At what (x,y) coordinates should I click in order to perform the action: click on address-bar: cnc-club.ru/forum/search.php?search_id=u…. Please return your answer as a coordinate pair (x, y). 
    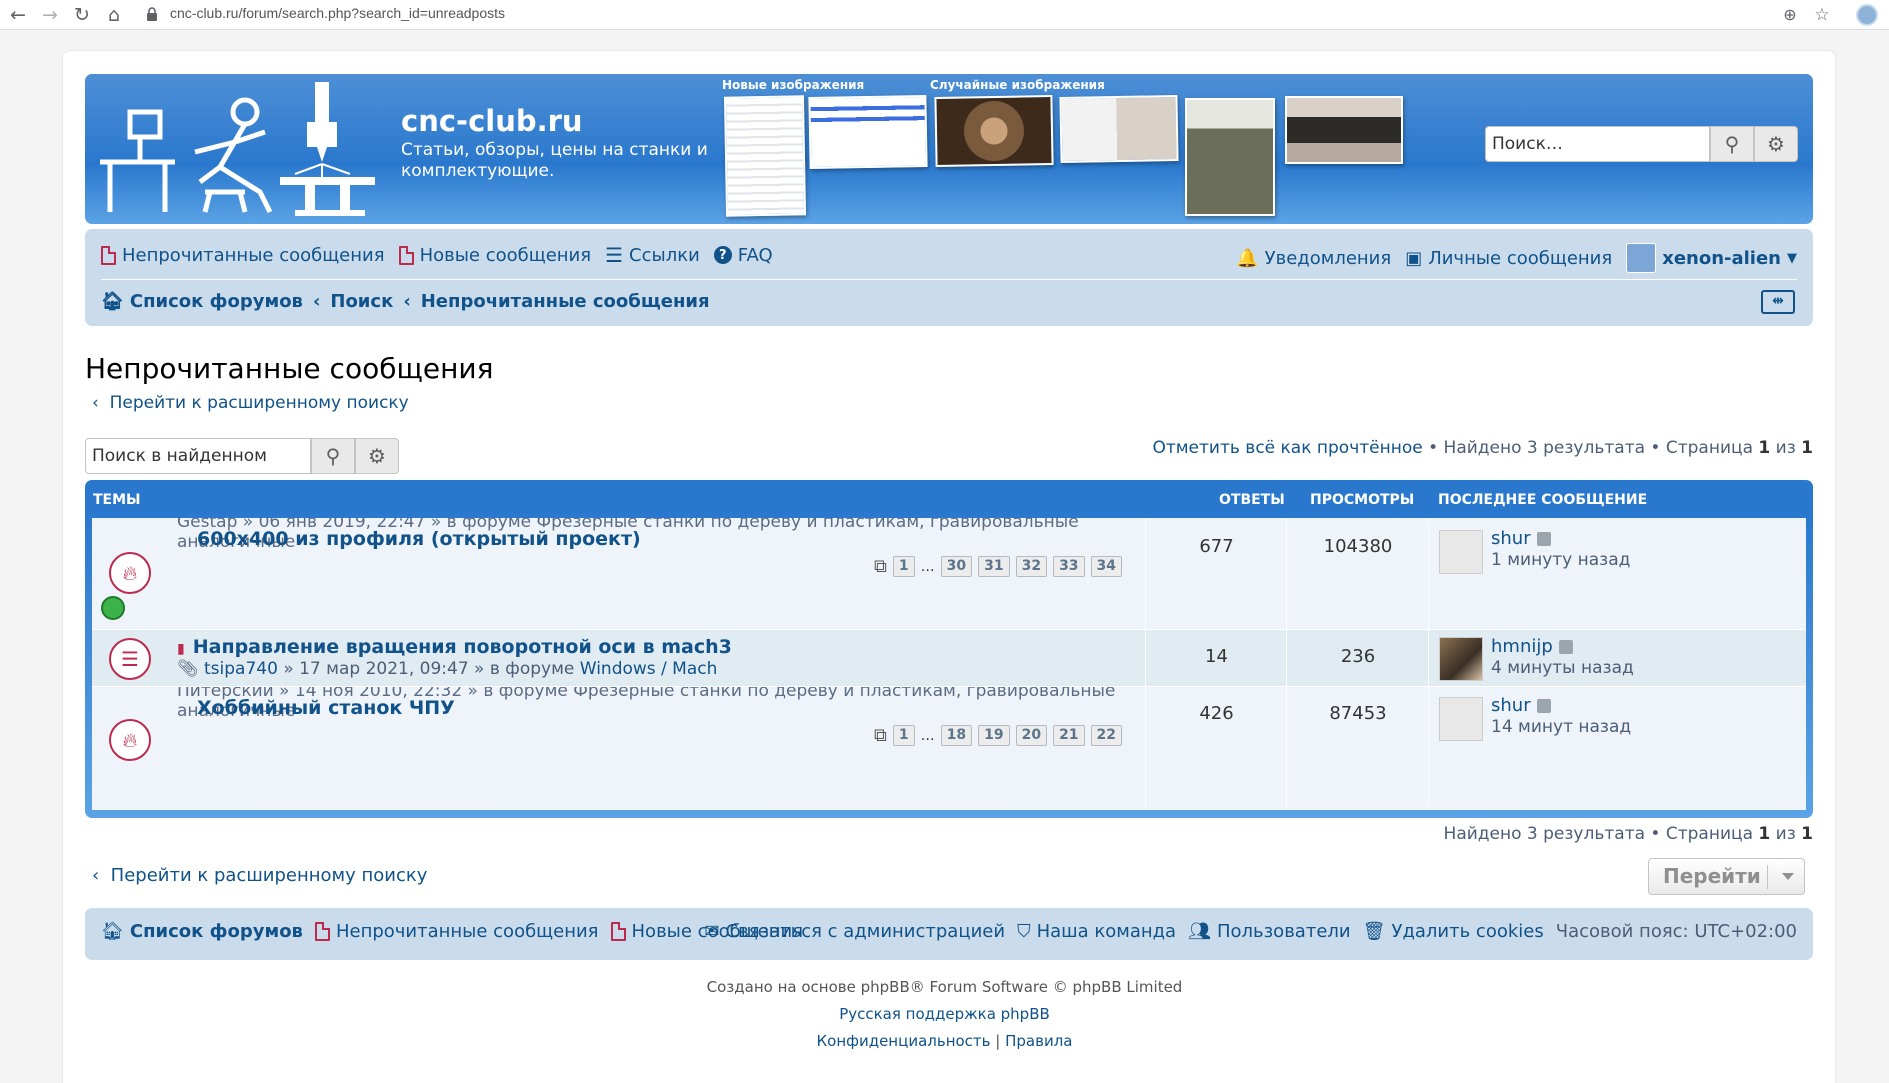
    Looking at the image, I should click on (337, 13).